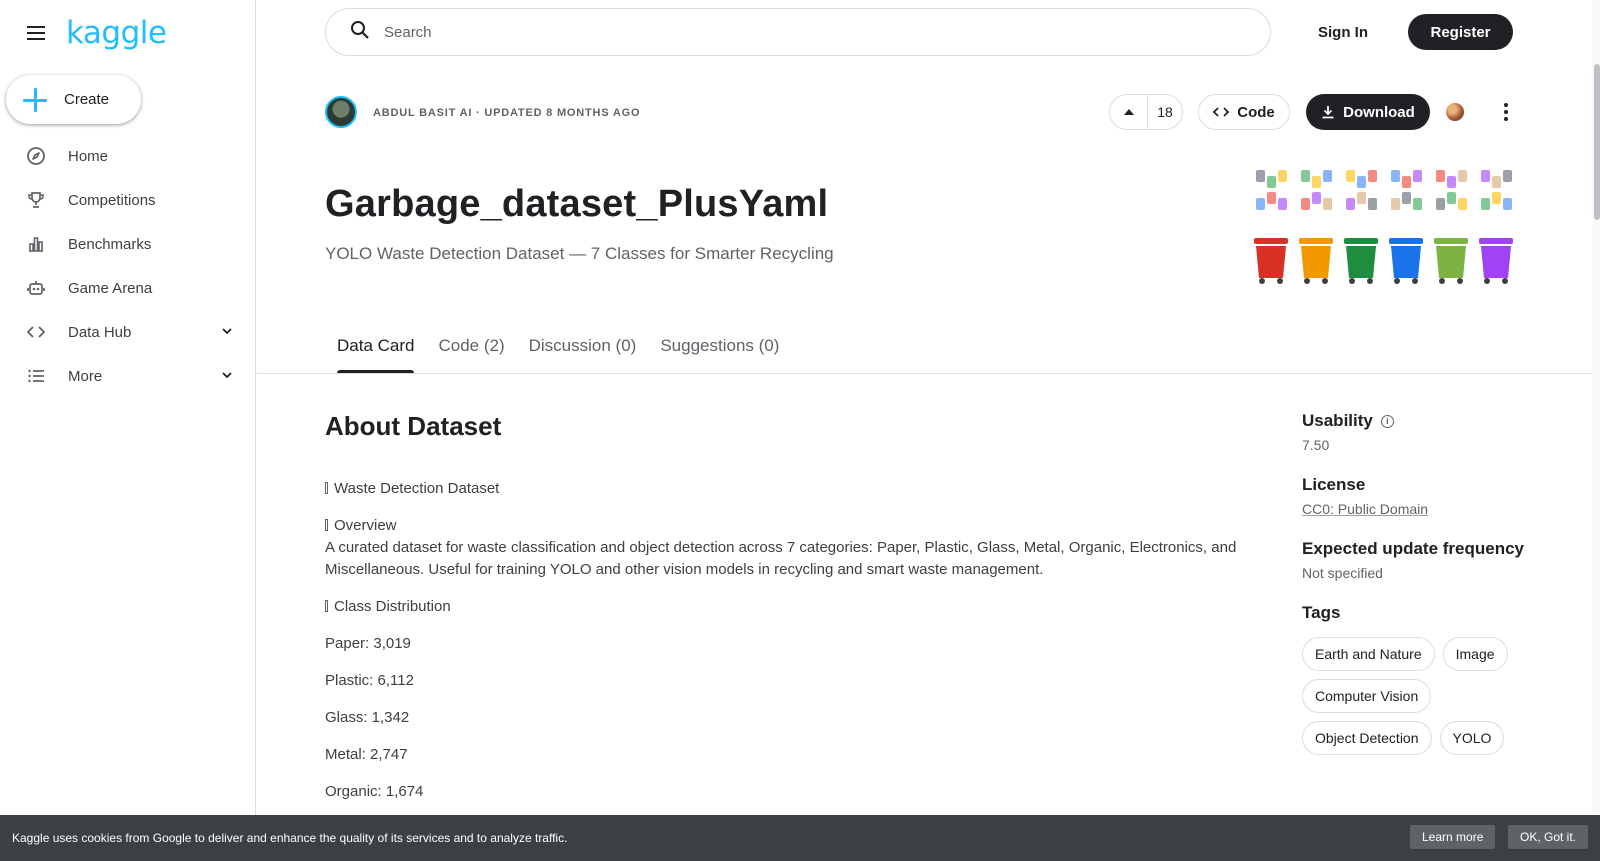 This screenshot has width=1600, height=861. I want to click on search-input, so click(794, 32).